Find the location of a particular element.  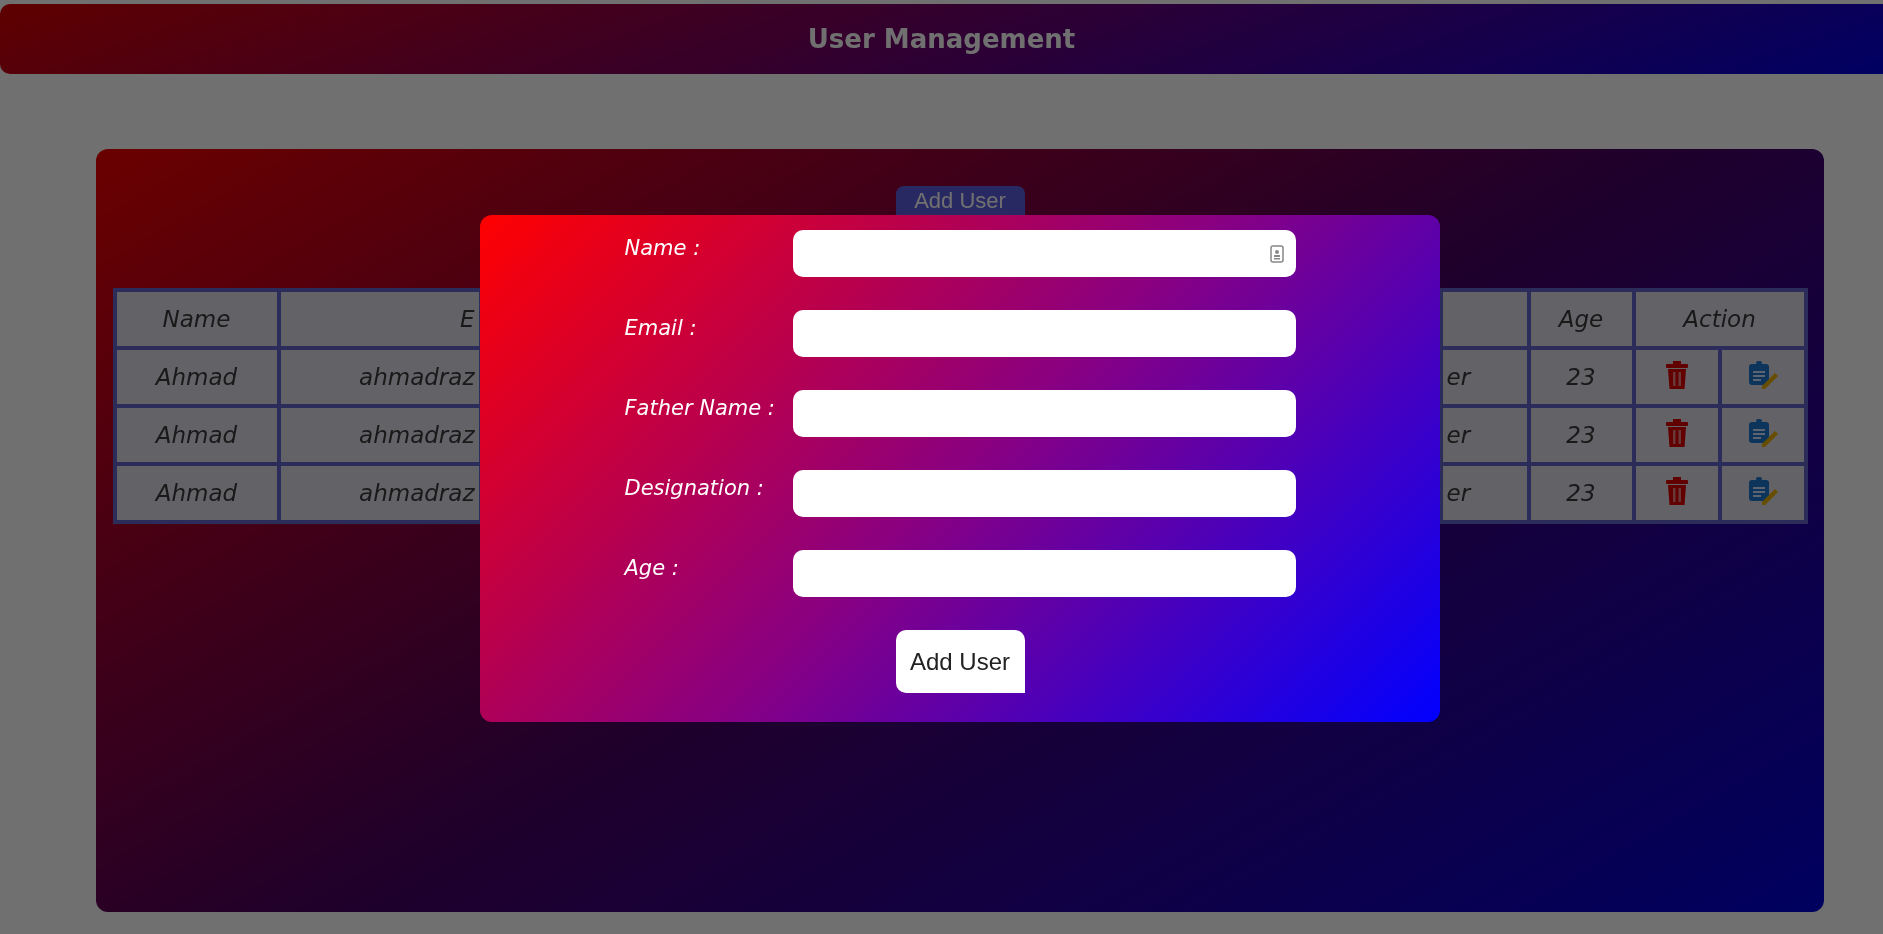

page-title: User Management is located at coordinates (941, 39).